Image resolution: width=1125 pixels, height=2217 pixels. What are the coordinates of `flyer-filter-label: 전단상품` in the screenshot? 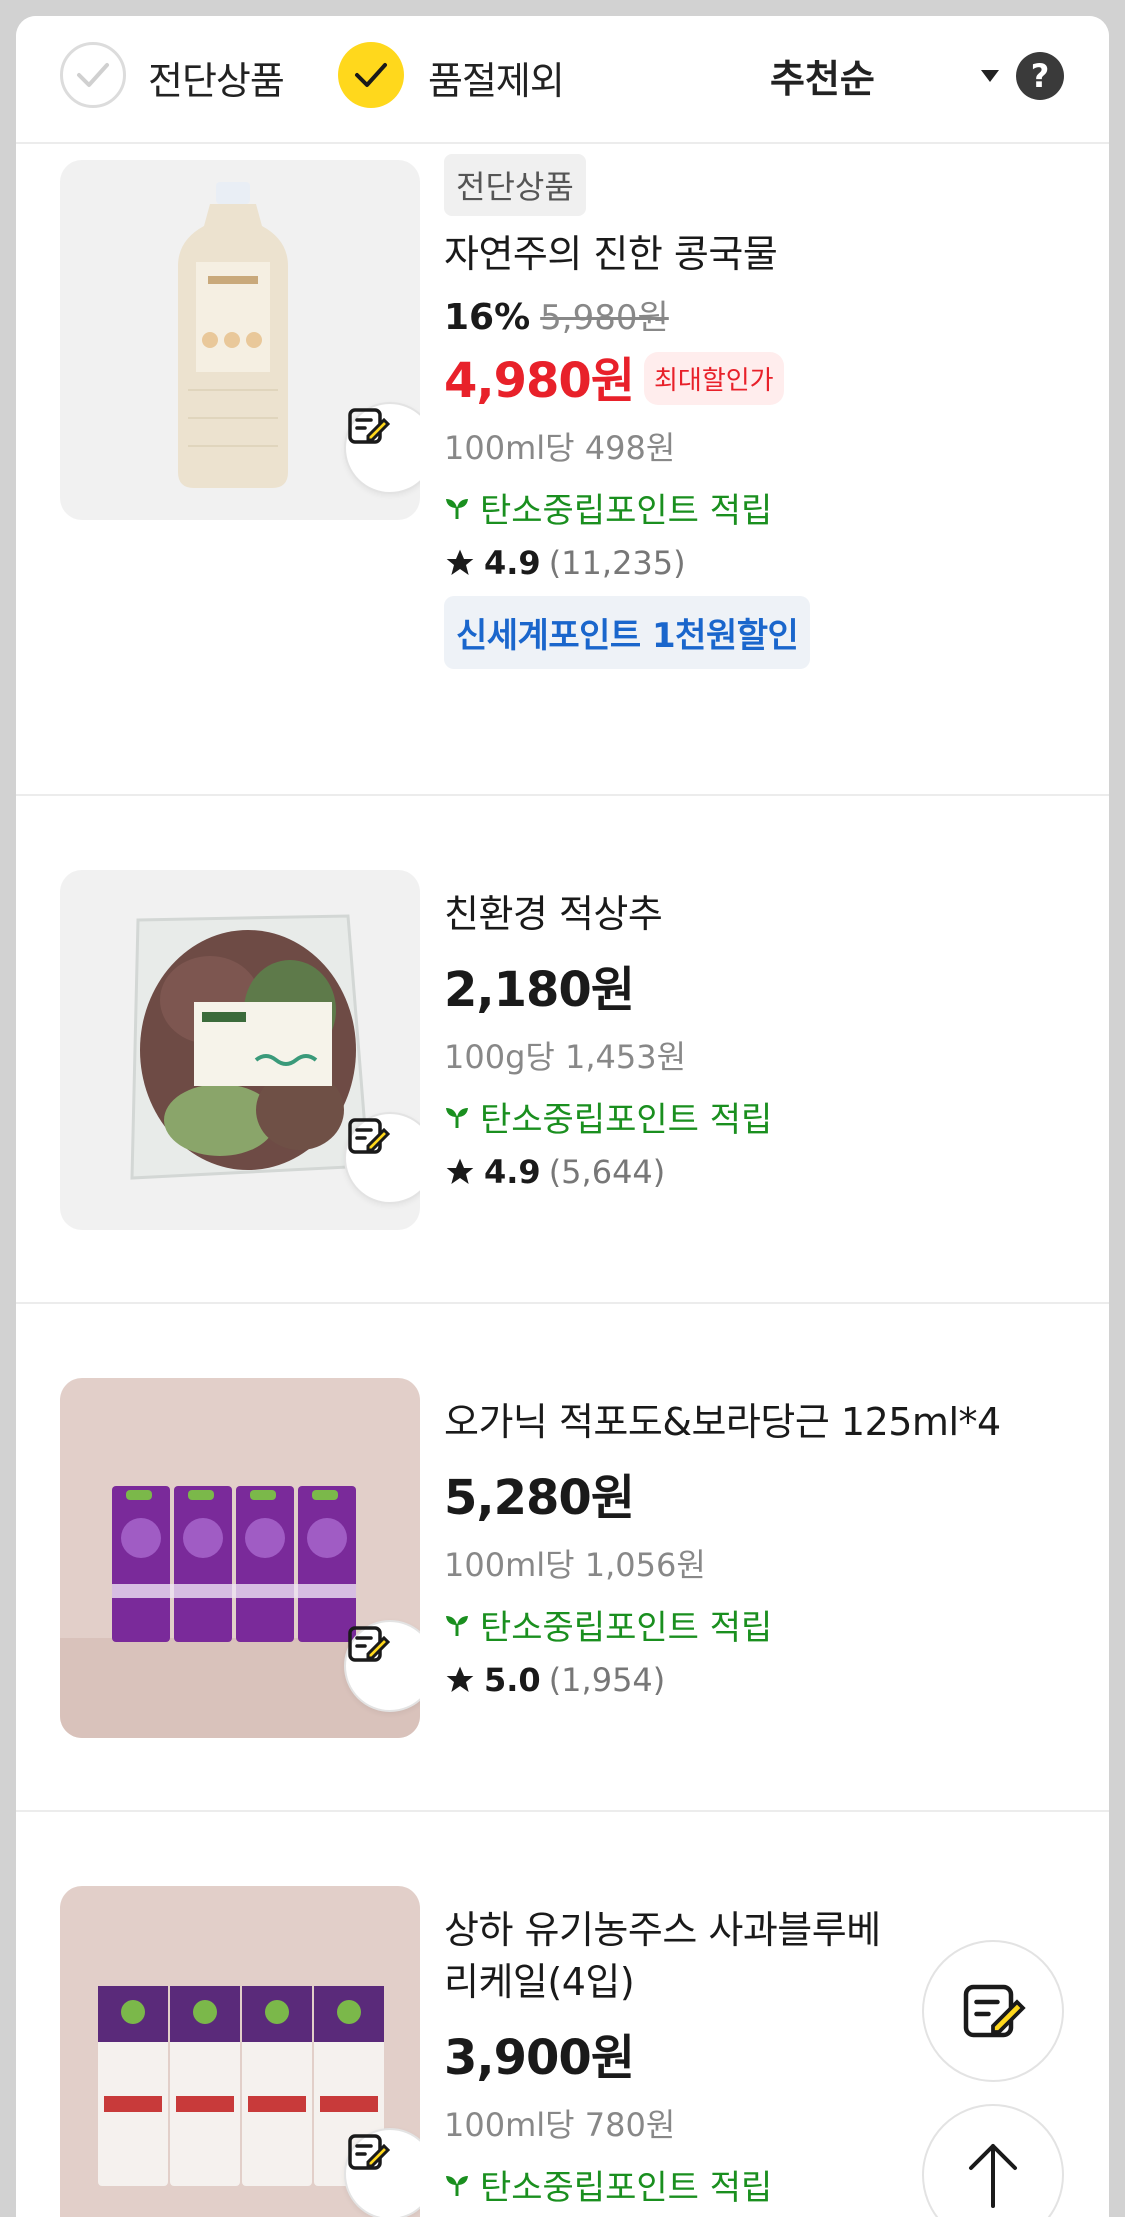 It's located at (216, 77).